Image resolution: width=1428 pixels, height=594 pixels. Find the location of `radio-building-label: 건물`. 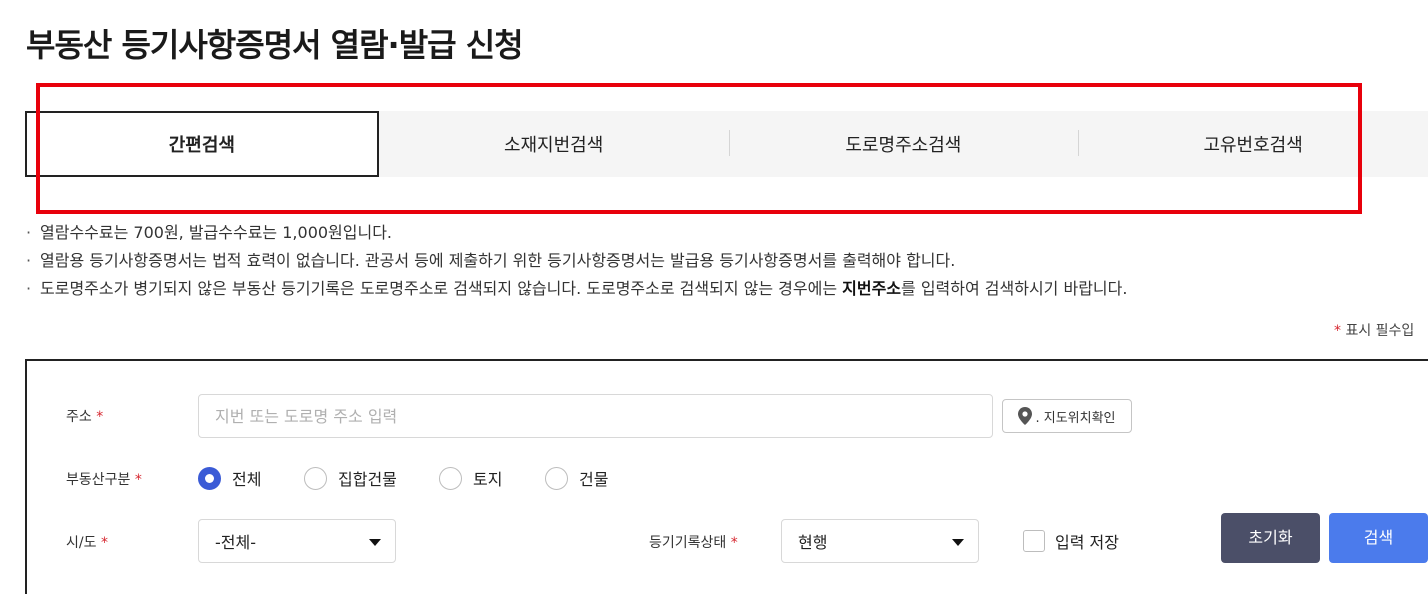

radio-building-label: 건물 is located at coordinates (594, 479).